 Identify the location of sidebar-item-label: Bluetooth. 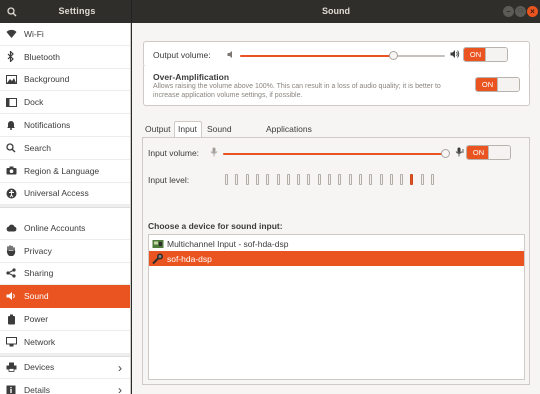
(42, 56).